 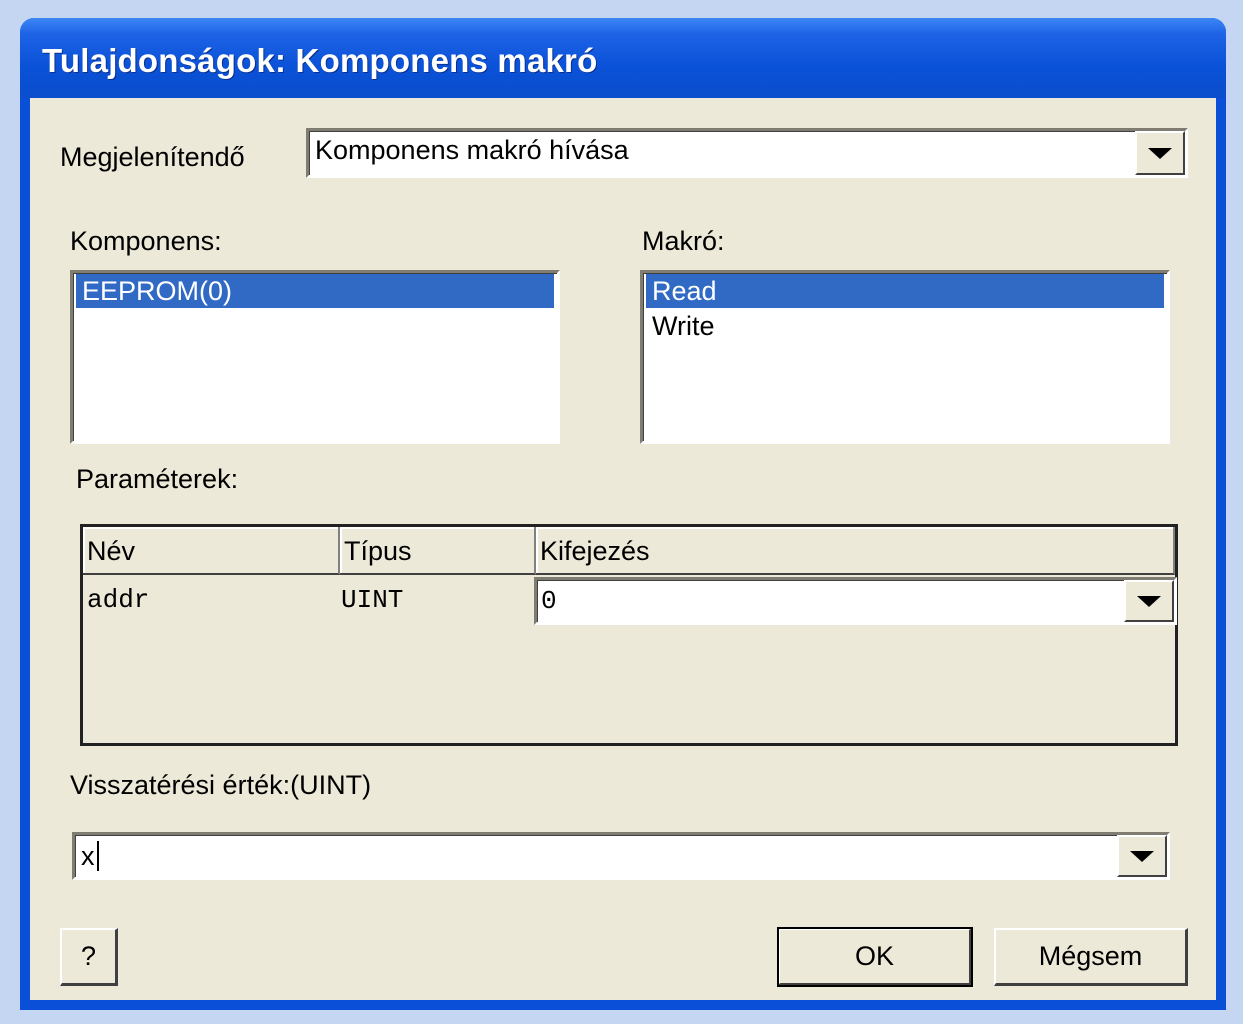 I want to click on window-title: Tulajdonságok: Komponens makró, so click(x=320, y=60).